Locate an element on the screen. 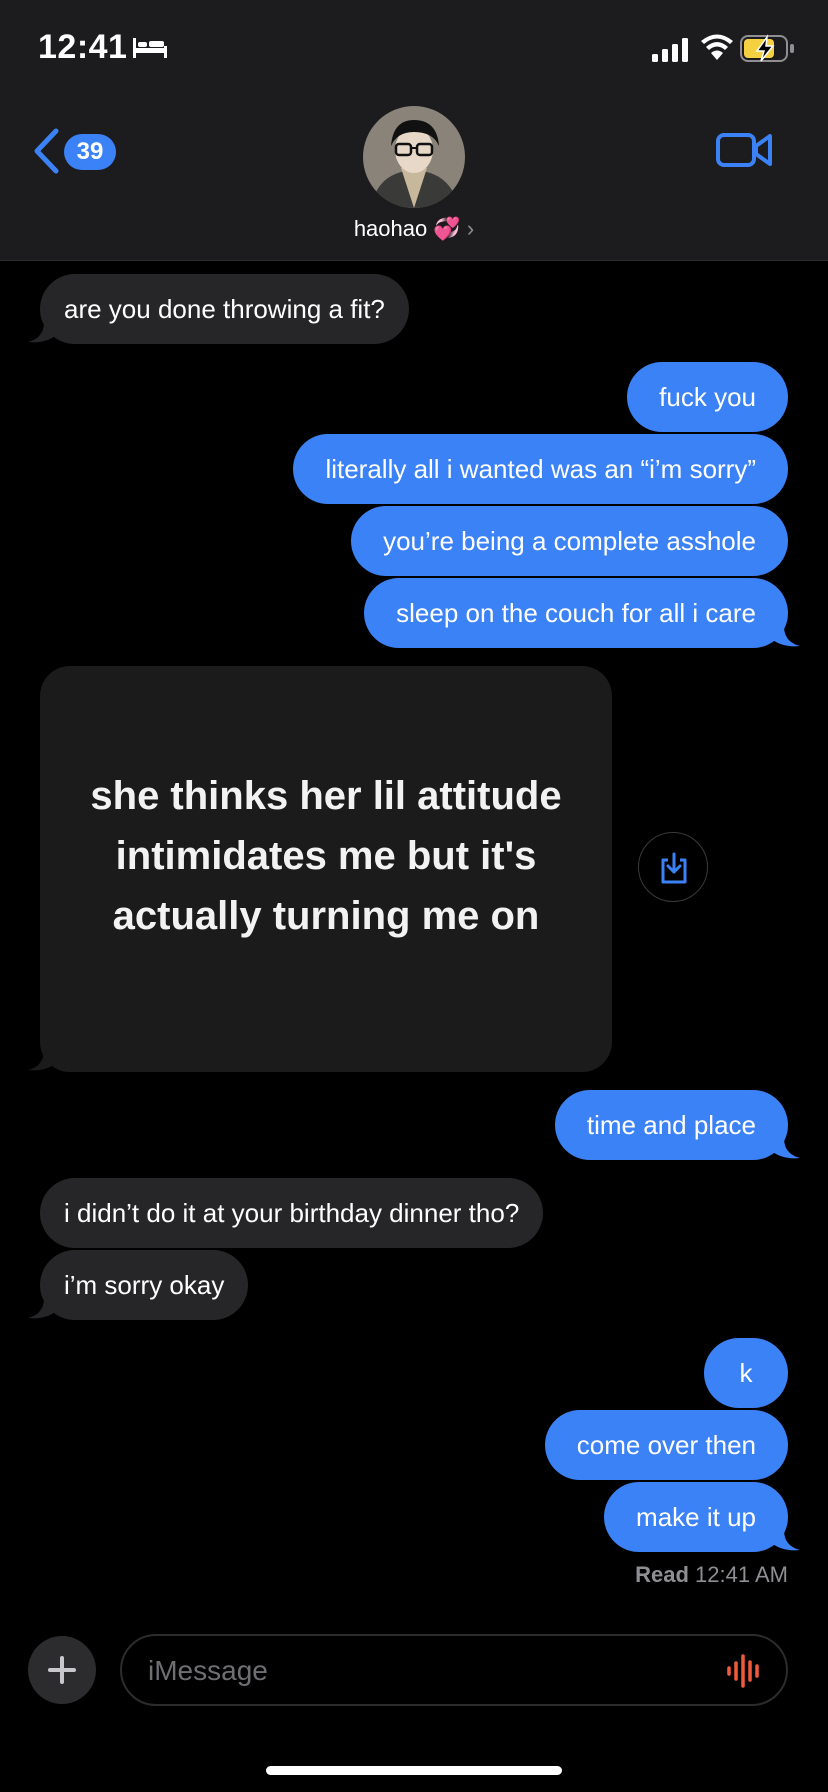  message-sent: you’re being a complete asshole is located at coordinates (569, 541).